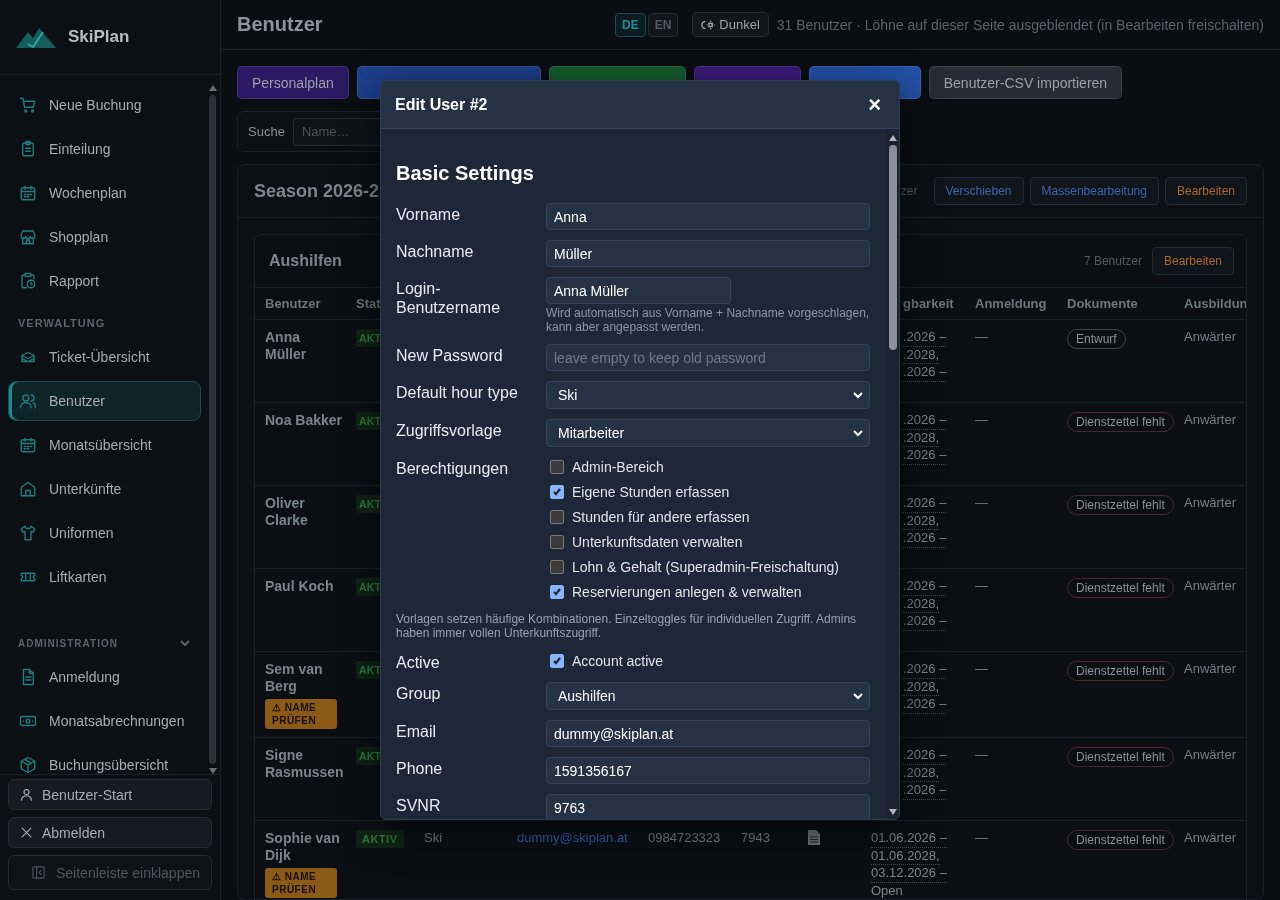 The height and width of the screenshot is (900, 1280). I want to click on sidebar-item: Unterkünfte, so click(104, 489).